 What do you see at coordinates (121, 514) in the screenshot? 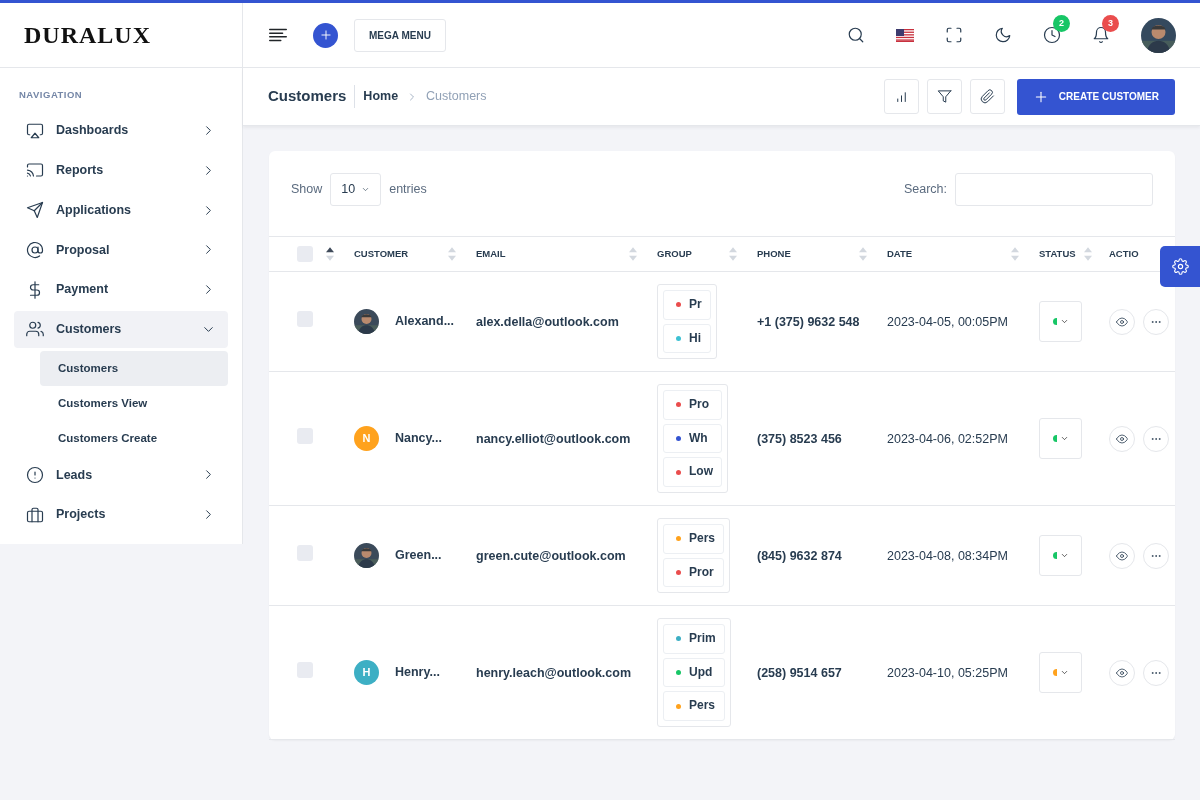
I see `sidebar-item: Projects` at bounding box center [121, 514].